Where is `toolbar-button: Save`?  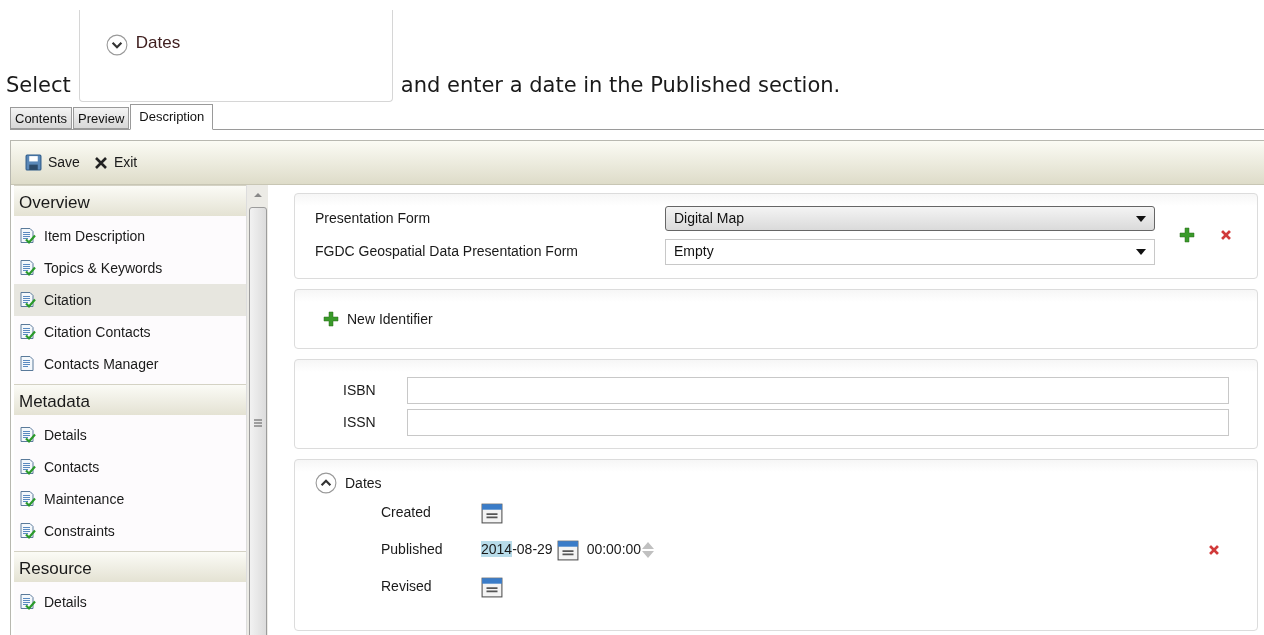
toolbar-button: Save is located at coordinates (52, 162).